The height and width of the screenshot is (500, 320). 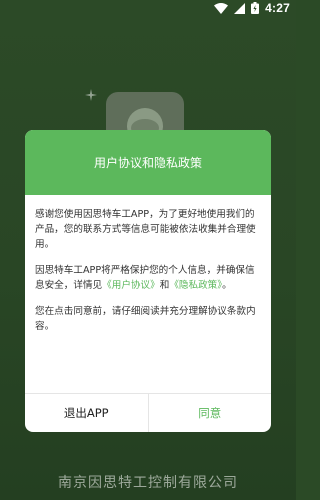 What do you see at coordinates (131, 285) in the screenshot?
I see `user-agreement-link: 《用户协议》` at bounding box center [131, 285].